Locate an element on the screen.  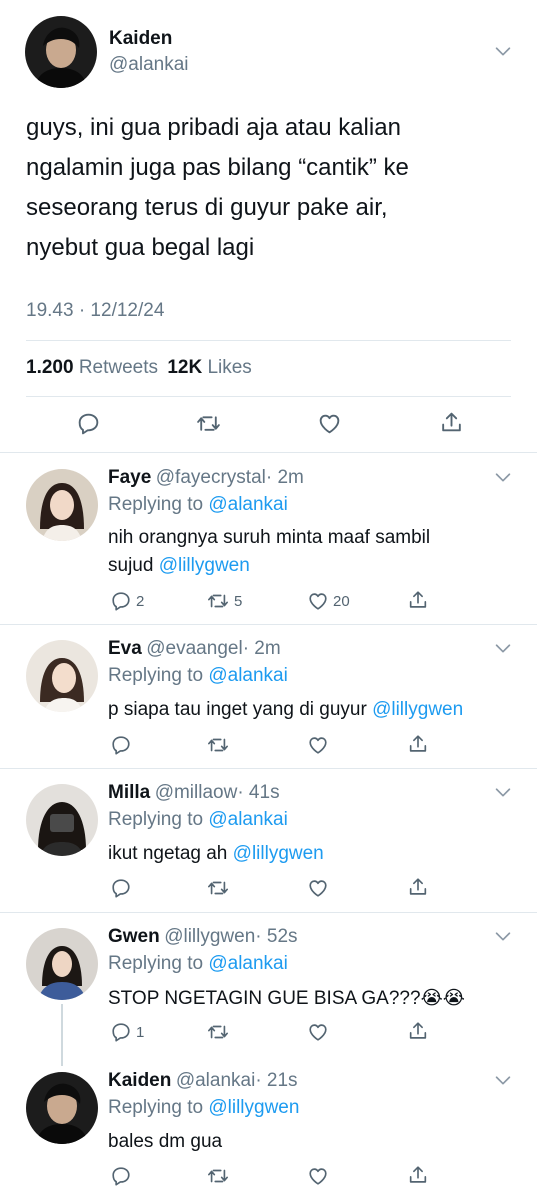
like-count: 20 is located at coordinates (341, 601).